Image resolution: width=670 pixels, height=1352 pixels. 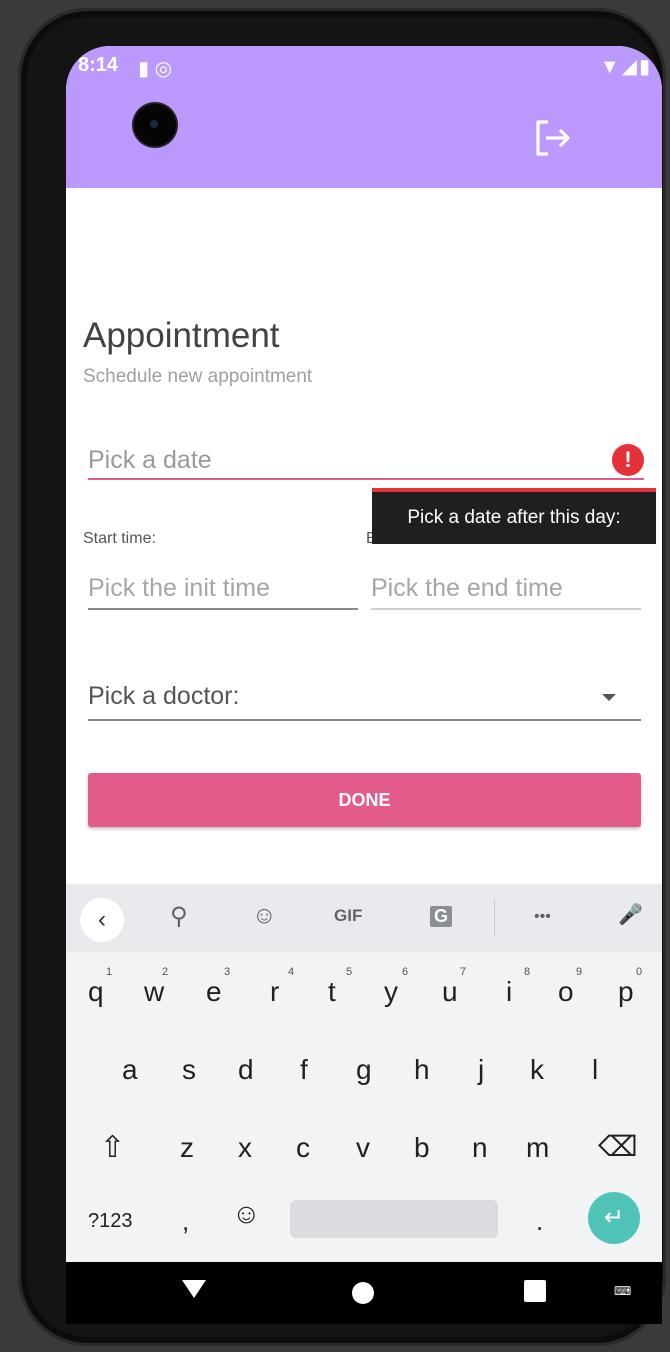 What do you see at coordinates (155, 125) in the screenshot?
I see `front-camera` at bounding box center [155, 125].